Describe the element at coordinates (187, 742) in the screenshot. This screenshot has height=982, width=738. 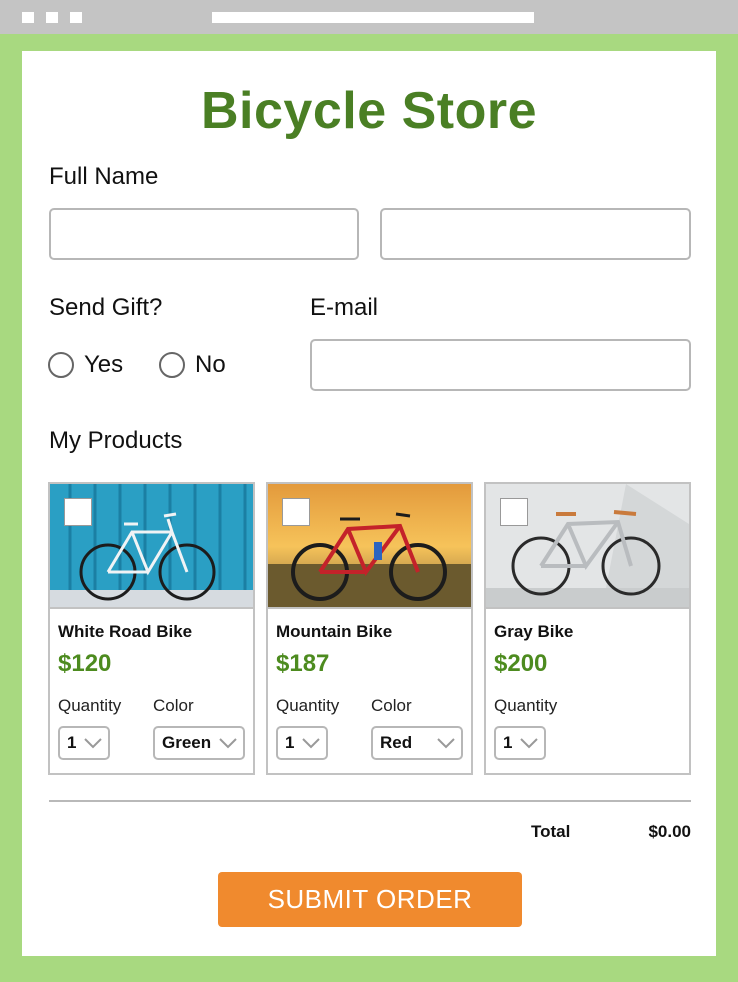
I see `color-value: Green` at that location.